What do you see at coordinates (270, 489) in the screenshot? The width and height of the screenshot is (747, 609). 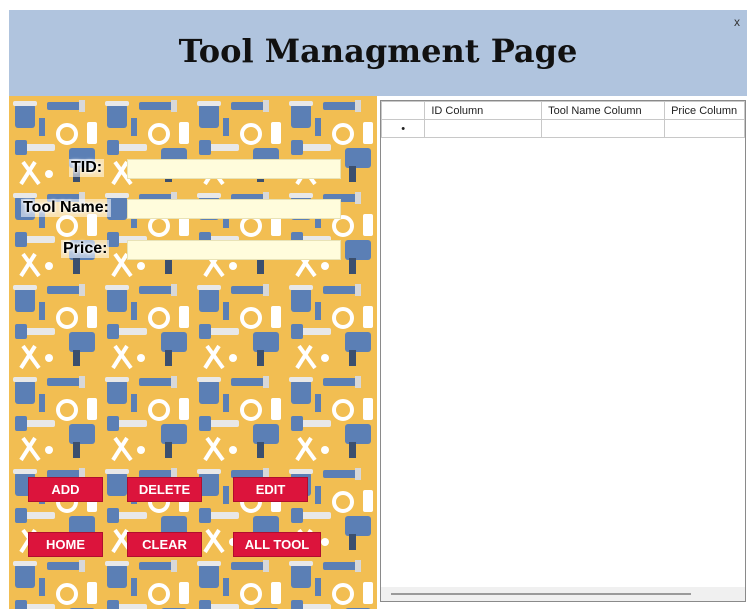 I see `edit-button: EDIT` at bounding box center [270, 489].